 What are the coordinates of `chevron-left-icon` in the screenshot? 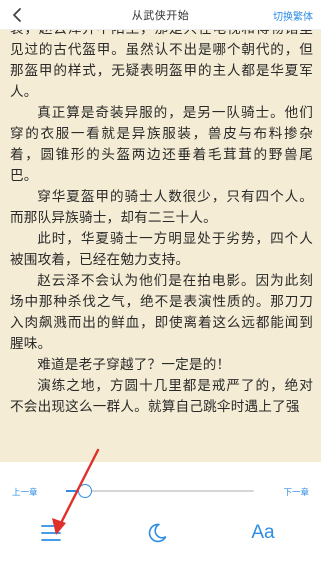 It's located at (17, 15).